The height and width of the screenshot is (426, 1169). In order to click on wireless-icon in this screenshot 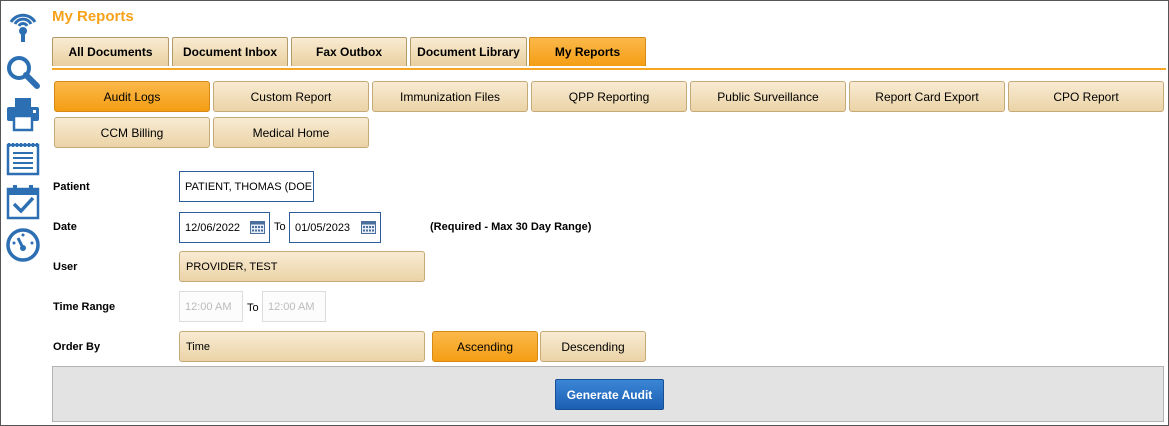, I will do `click(23, 26)`.